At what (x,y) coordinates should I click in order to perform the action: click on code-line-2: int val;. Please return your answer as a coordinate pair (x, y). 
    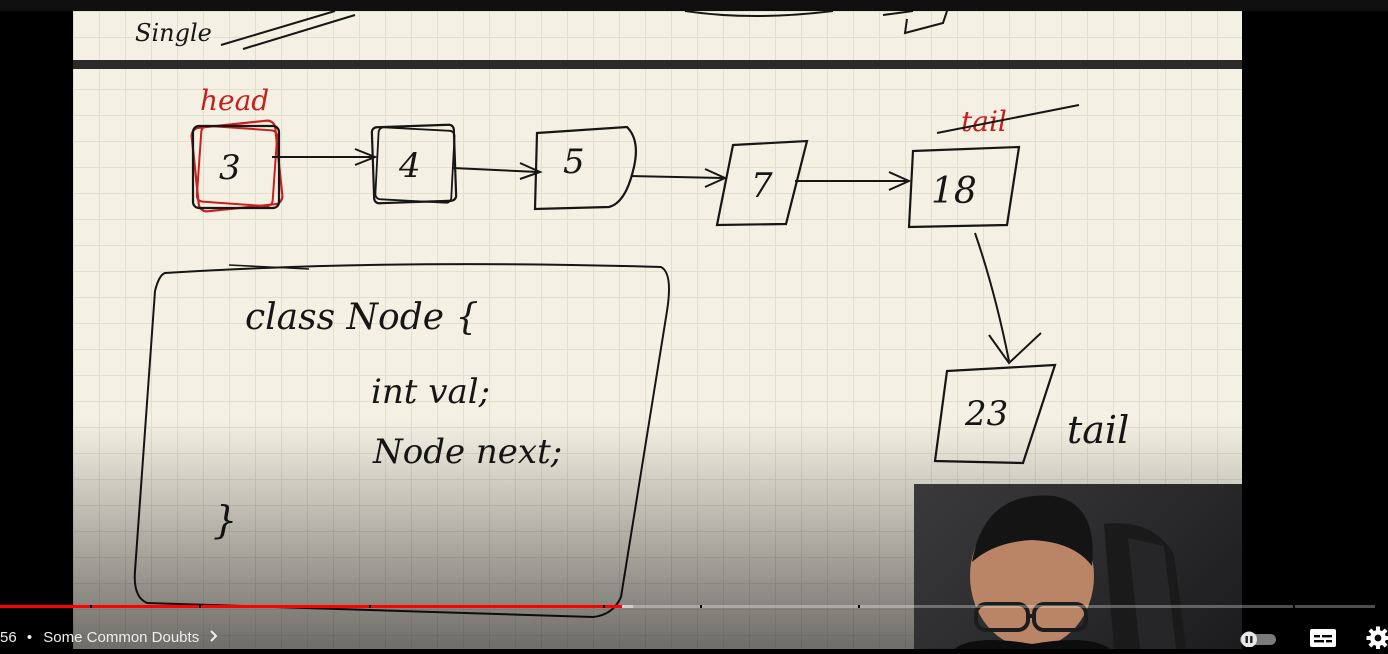
    Looking at the image, I should click on (430, 392).